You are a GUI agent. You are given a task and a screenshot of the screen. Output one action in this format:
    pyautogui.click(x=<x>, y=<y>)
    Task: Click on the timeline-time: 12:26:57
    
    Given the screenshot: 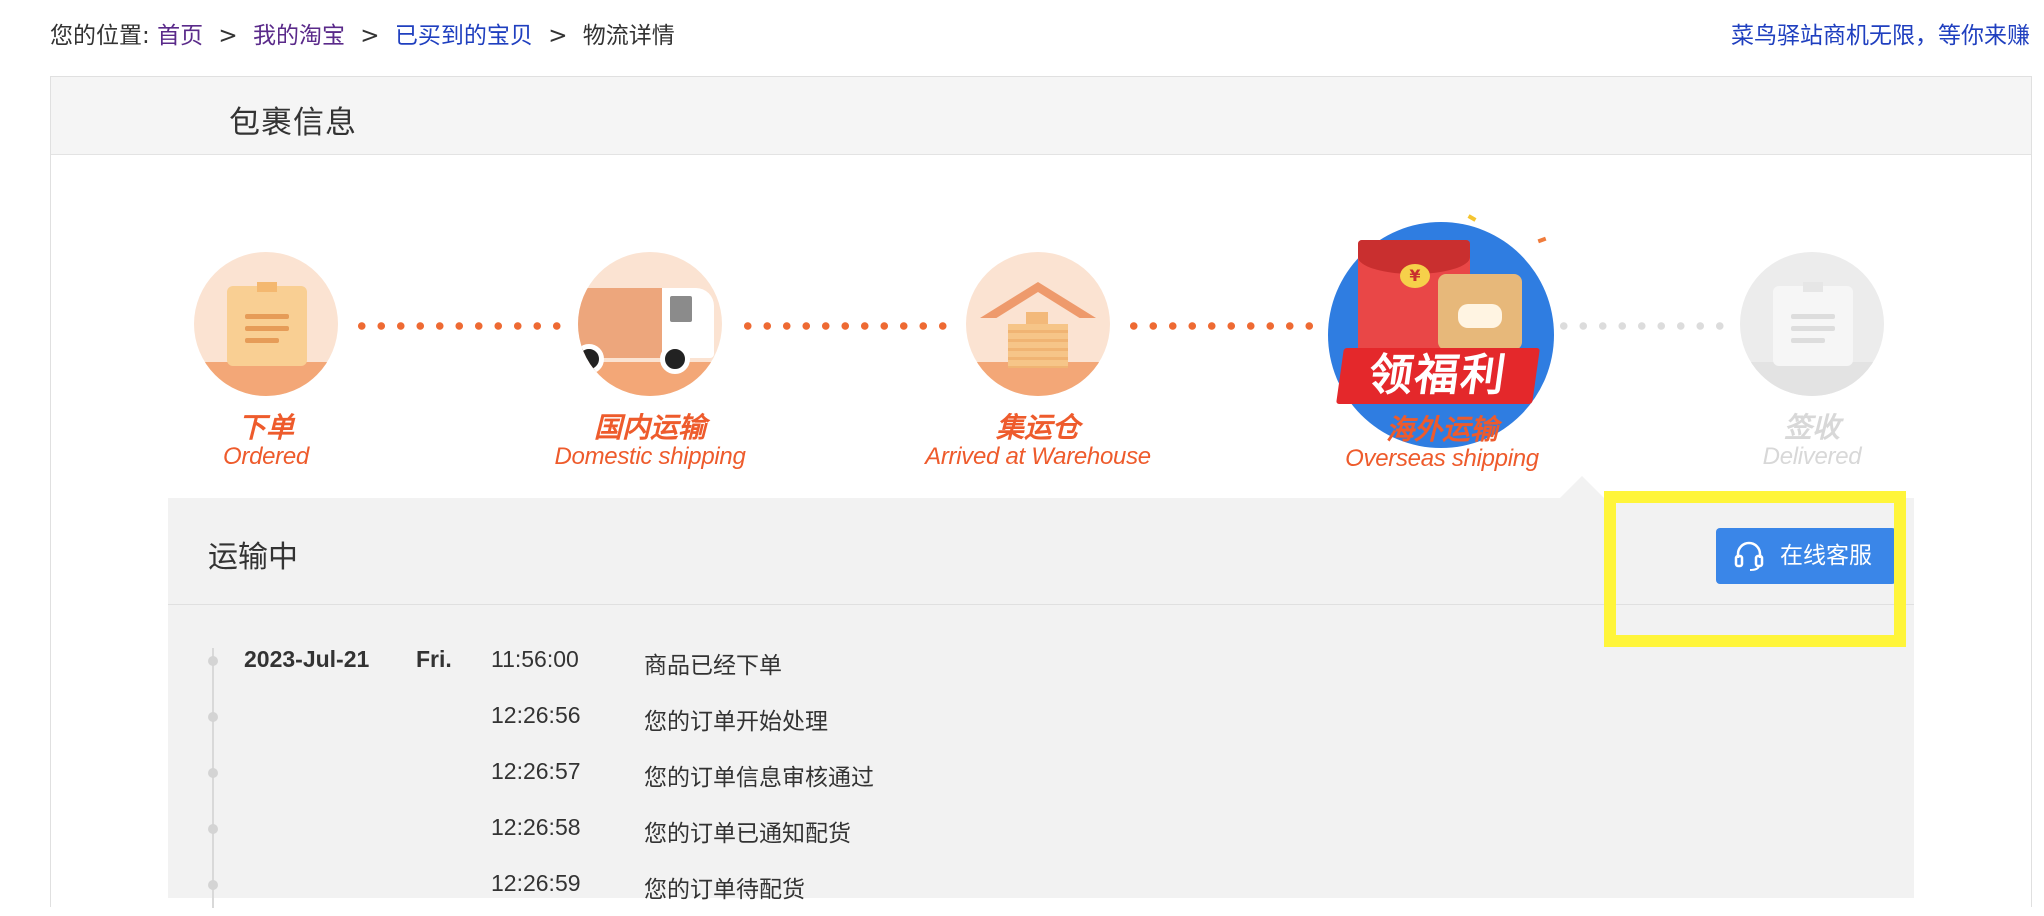 What is the action you would take?
    pyautogui.click(x=536, y=771)
    